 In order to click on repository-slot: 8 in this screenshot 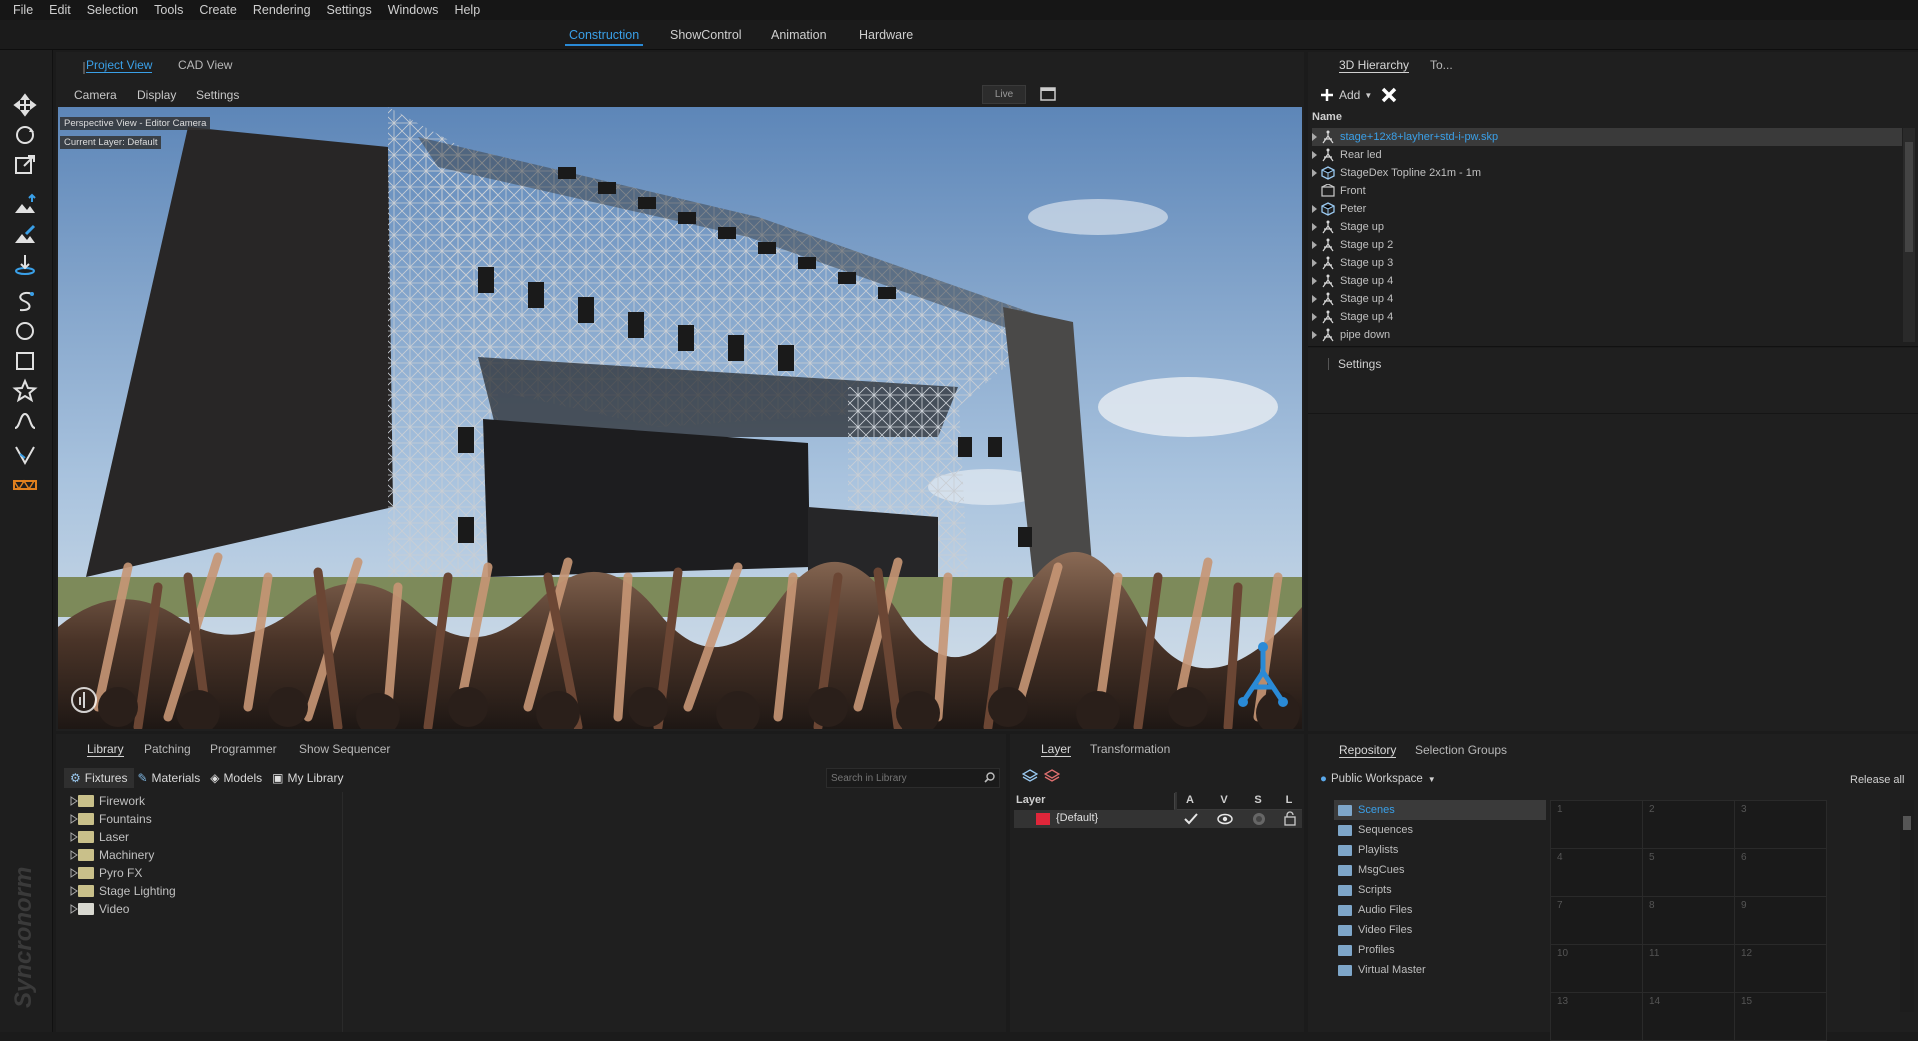, I will do `click(1688, 920)`.